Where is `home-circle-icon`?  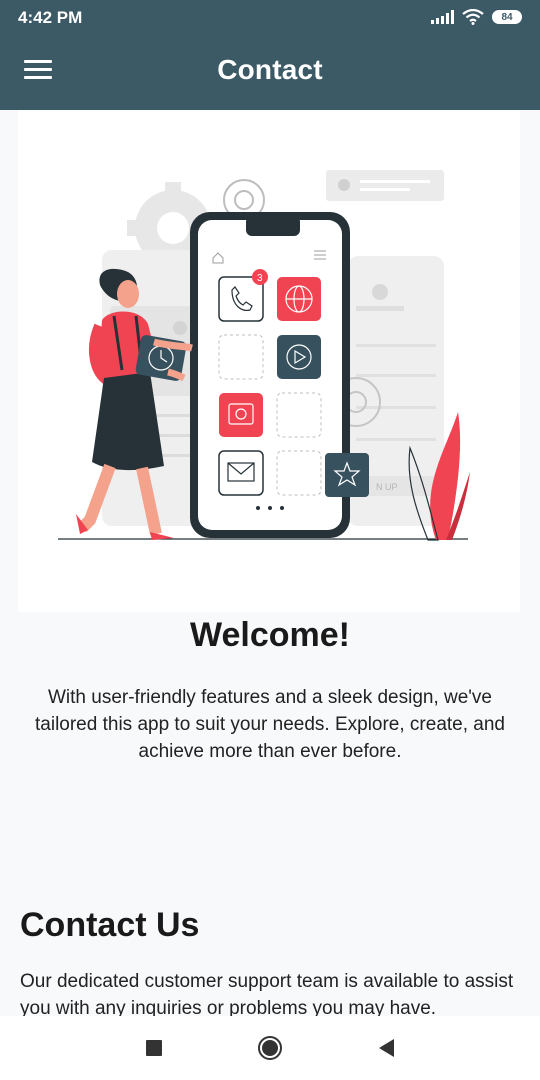 home-circle-icon is located at coordinates (270, 1048).